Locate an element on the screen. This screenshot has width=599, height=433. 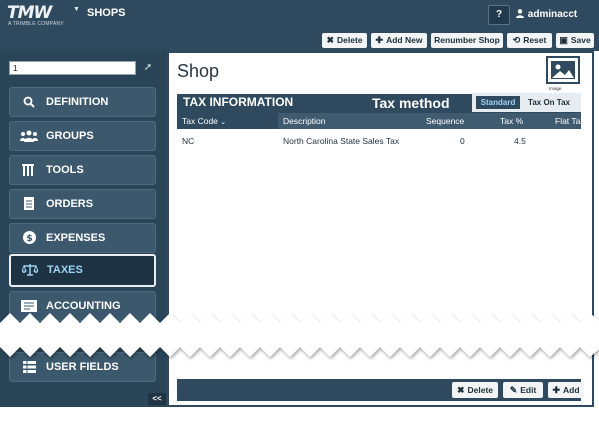
company-logo: TMW A TRIMBLE COMPANY is located at coordinates (38, 15).